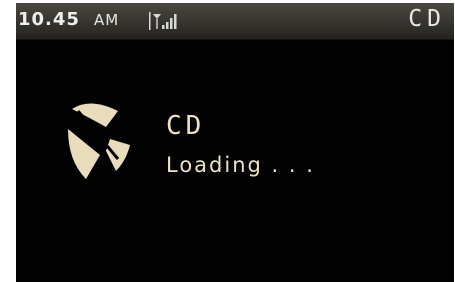 Image resolution: width=455 pixels, height=282 pixels. What do you see at coordinates (107, 20) in the screenshot?
I see `status-ampm: AM` at bounding box center [107, 20].